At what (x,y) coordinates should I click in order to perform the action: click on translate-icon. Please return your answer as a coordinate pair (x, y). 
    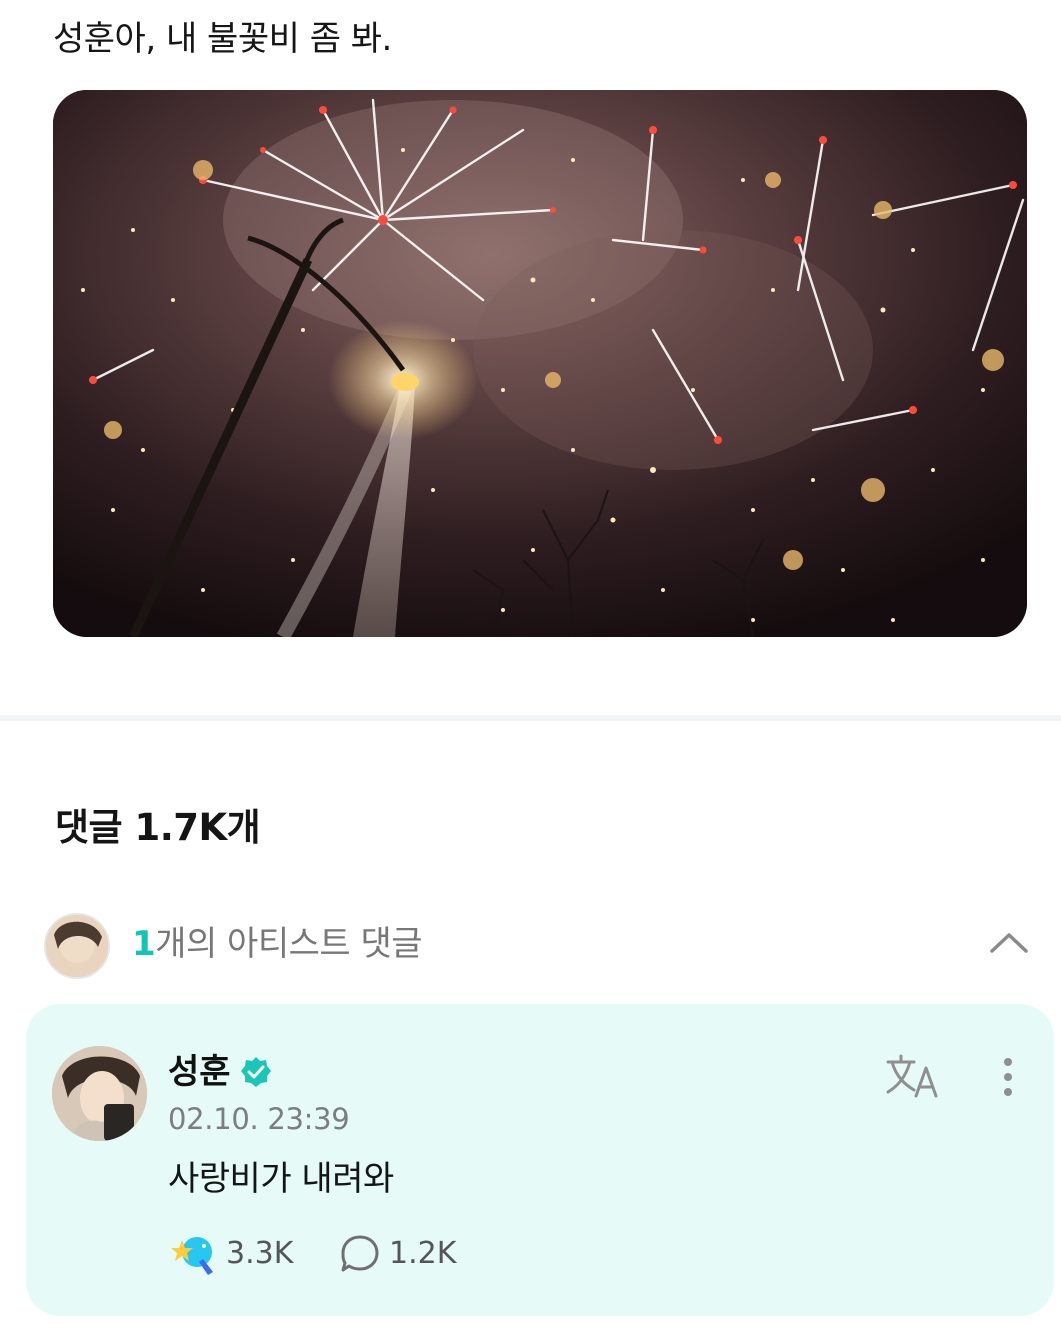
    Looking at the image, I should click on (912, 1076).